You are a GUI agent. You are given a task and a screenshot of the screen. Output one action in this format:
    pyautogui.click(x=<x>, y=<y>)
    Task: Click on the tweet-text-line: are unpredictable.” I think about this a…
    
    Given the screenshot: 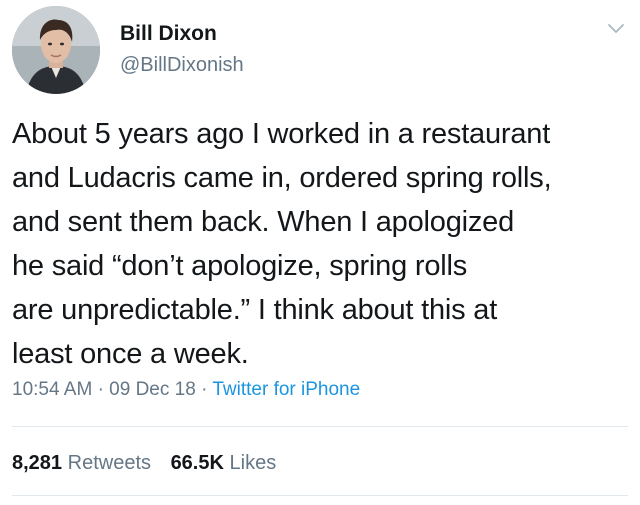 What is the action you would take?
    pyautogui.click(x=255, y=310)
    